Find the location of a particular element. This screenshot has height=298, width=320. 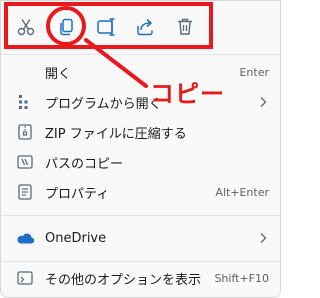

zip-icon is located at coordinates (25, 132).